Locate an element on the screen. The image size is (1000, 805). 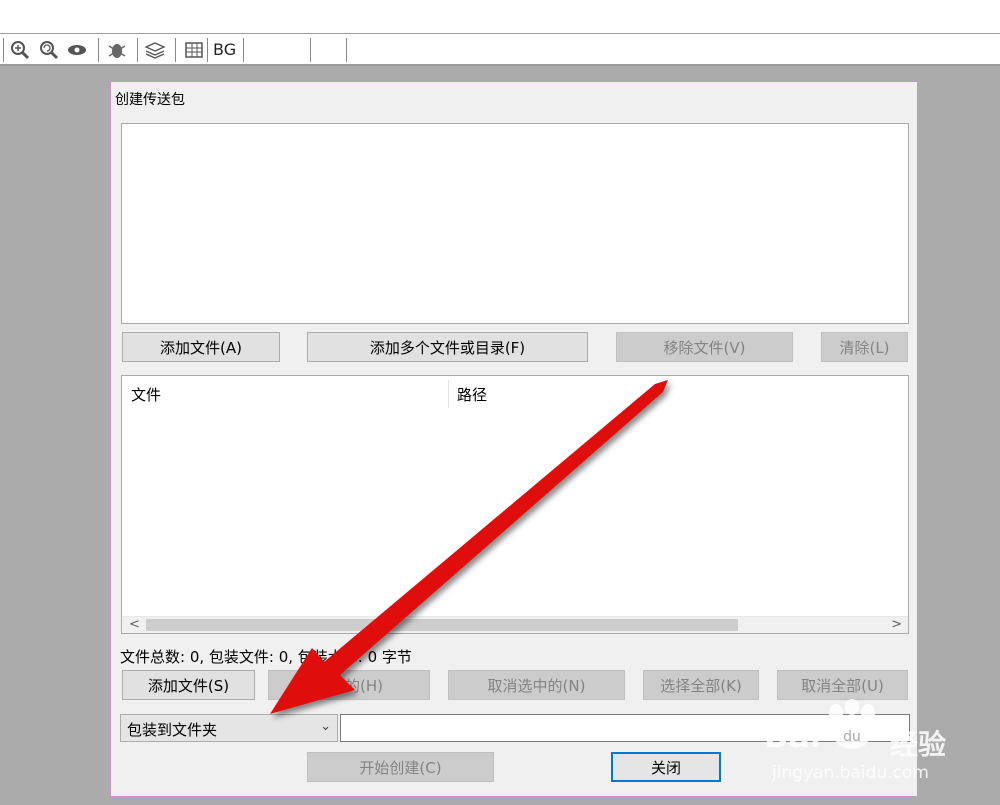
scroll-right-icon: > is located at coordinates (896, 625).